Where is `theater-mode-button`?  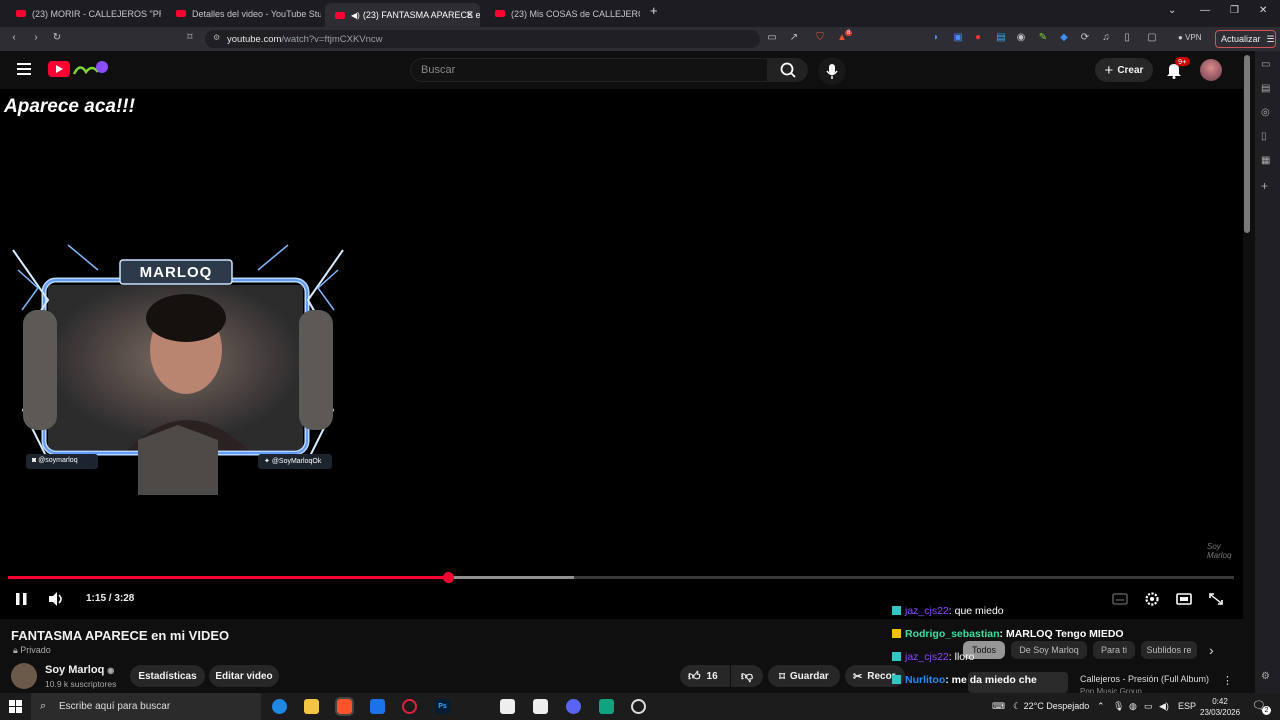 theater-mode-button is located at coordinates (1184, 599).